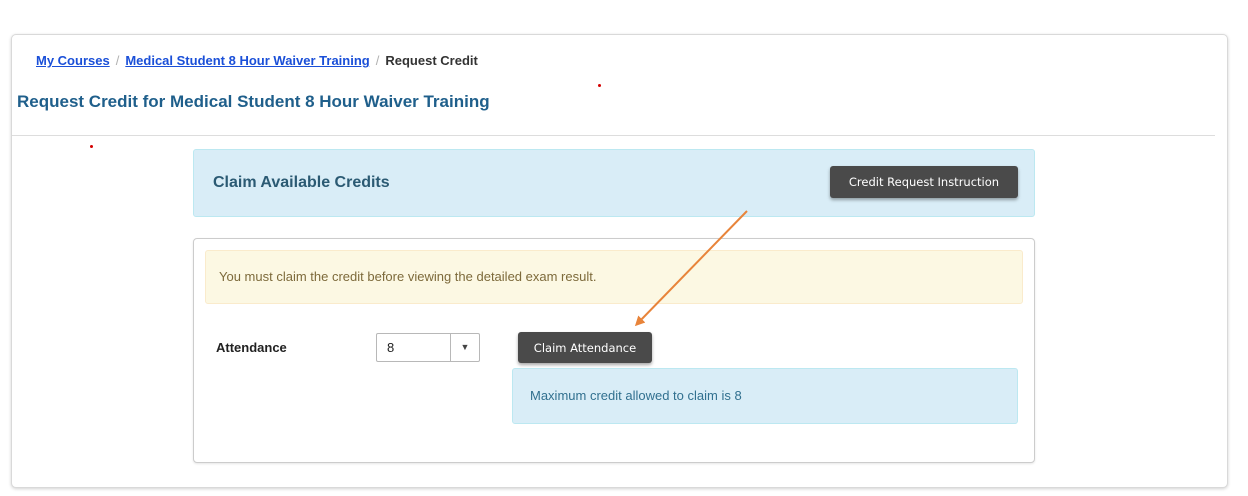 The image size is (1248, 496). I want to click on claim-credits-title: Claim Available Credits, so click(301, 182).